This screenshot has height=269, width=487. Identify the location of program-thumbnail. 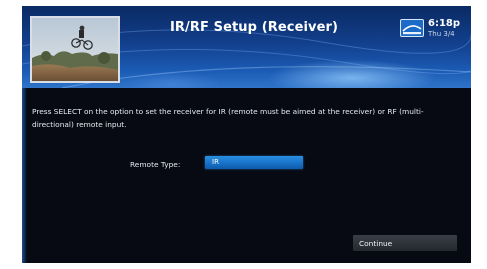
(75, 49).